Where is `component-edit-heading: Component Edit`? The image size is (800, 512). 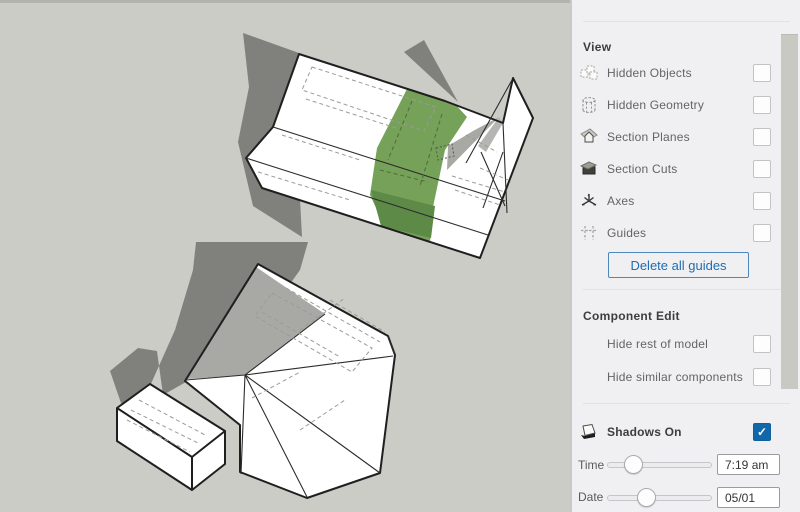
component-edit-heading: Component Edit is located at coordinates (631, 316).